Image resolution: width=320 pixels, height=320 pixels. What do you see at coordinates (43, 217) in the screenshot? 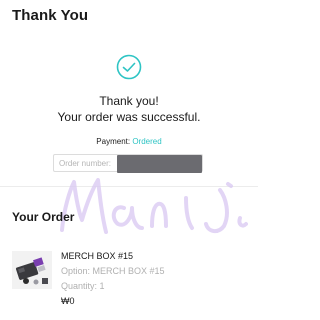
I see `your-order-heading: Your Order` at bounding box center [43, 217].